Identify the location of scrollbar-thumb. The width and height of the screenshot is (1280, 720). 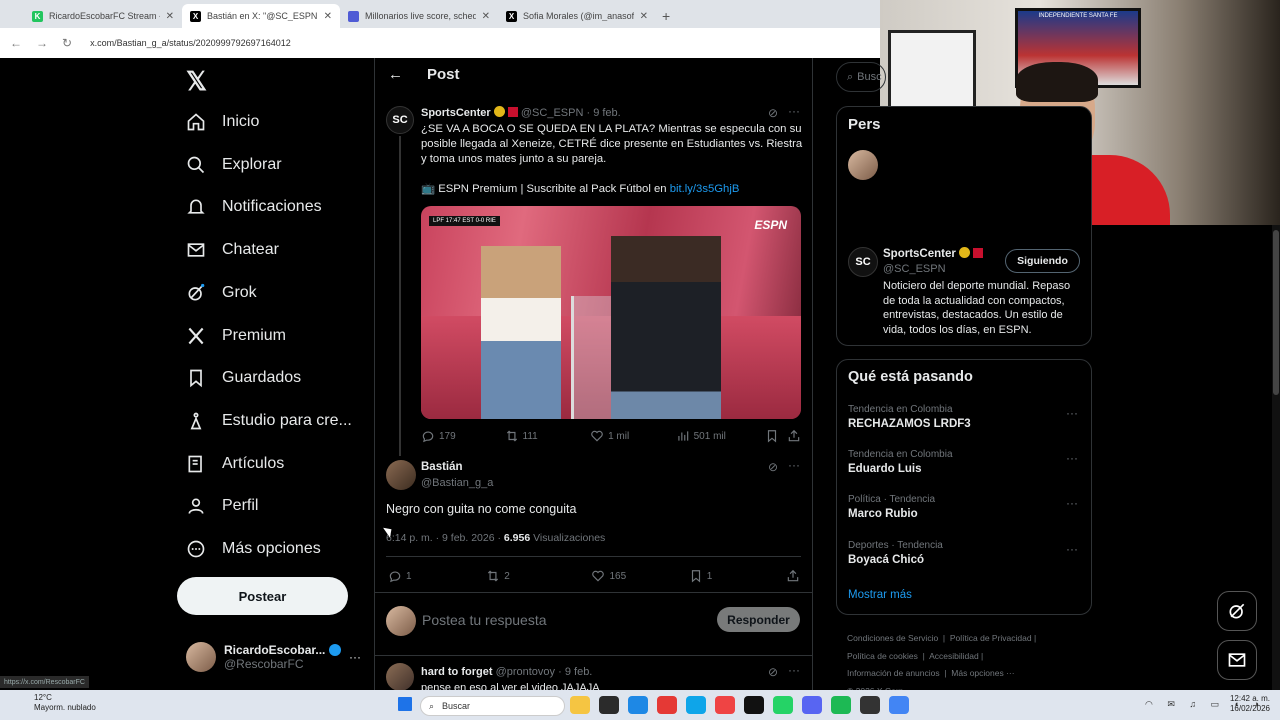
(1276, 312).